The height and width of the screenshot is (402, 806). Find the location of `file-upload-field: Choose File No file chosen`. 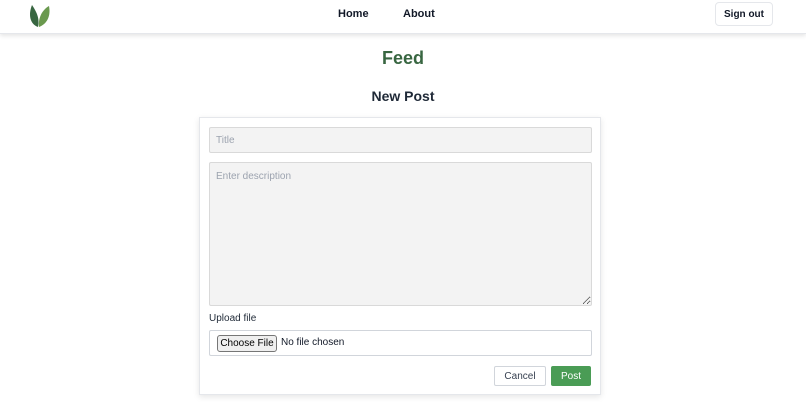

file-upload-field: Choose File No file chosen is located at coordinates (400, 343).